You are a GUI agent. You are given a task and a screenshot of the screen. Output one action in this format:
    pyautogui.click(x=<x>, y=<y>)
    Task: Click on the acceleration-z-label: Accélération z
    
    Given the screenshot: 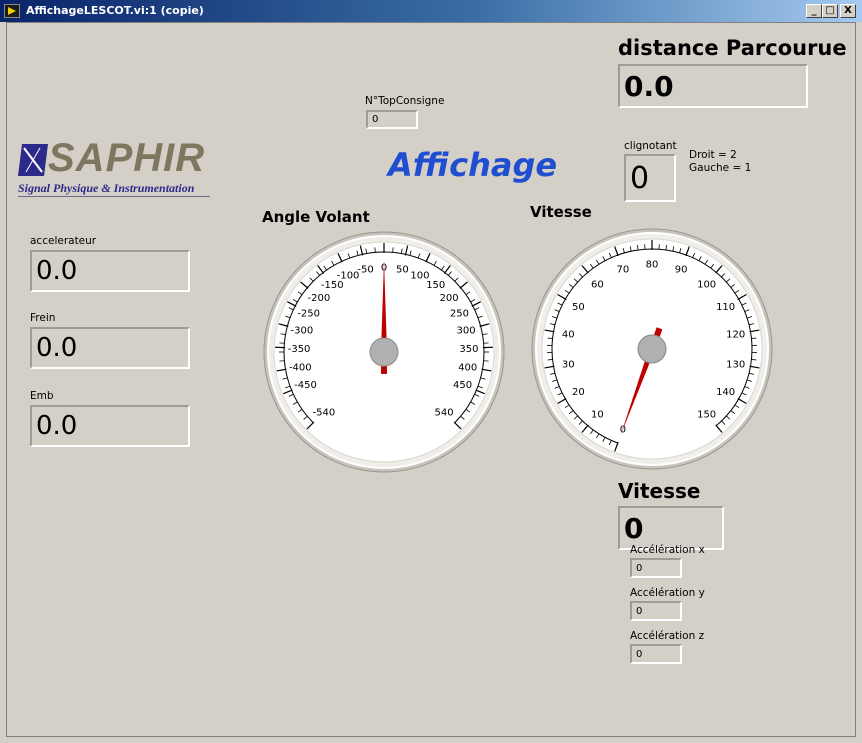 What is the action you would take?
    pyautogui.click(x=667, y=636)
    